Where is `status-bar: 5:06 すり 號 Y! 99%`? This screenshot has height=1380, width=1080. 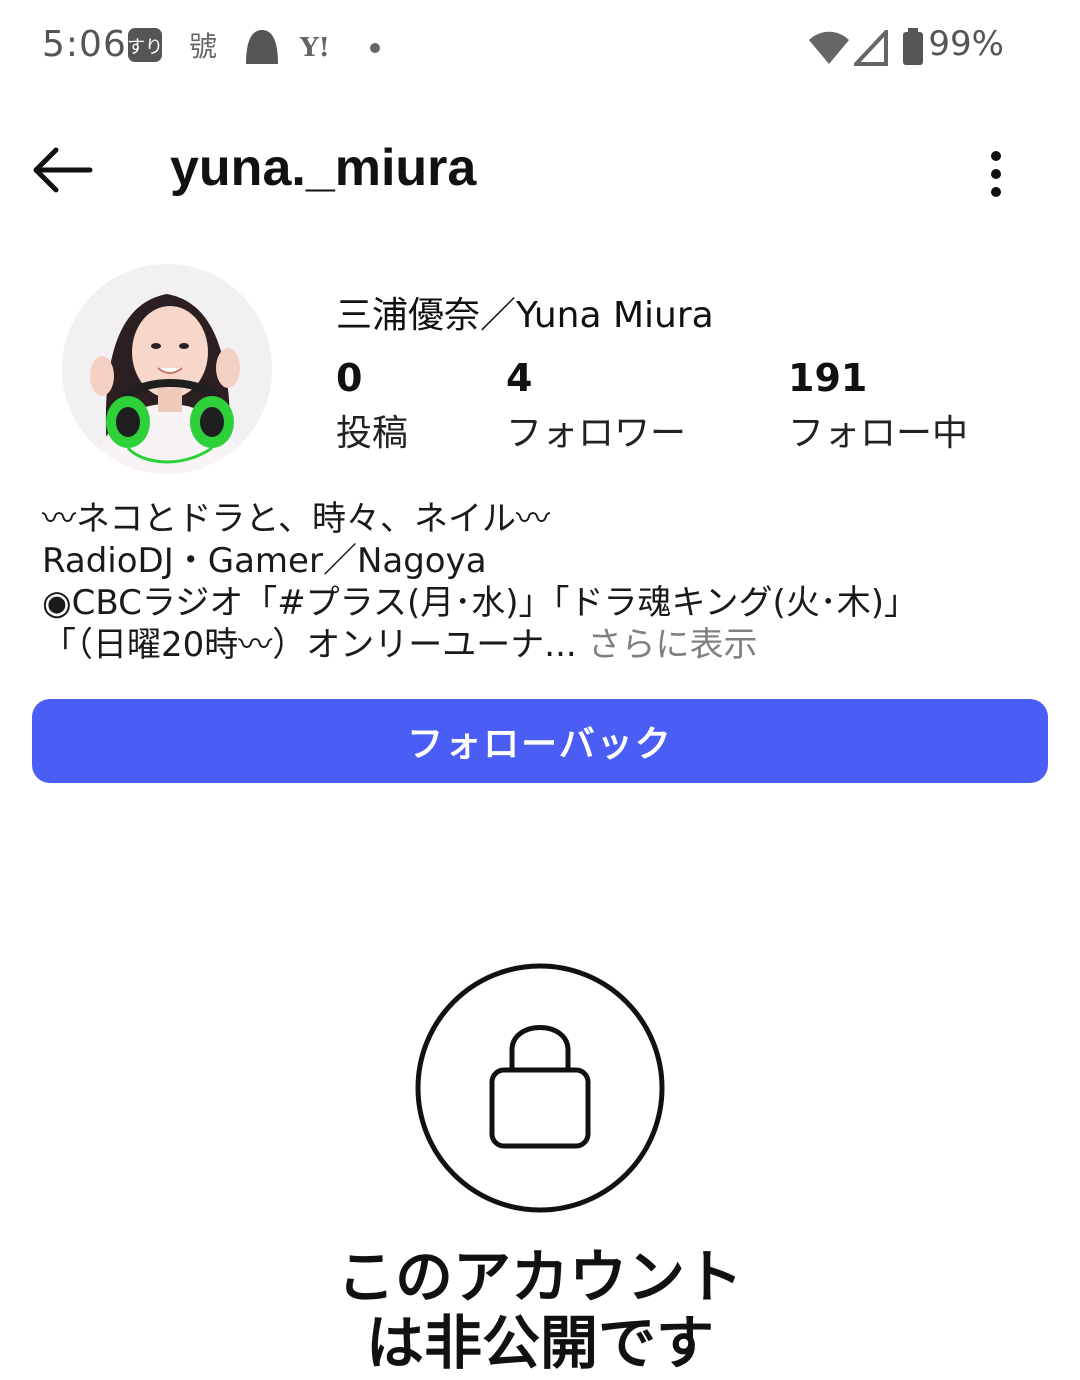
status-bar: 5:06 すり 號 Y! 99% is located at coordinates (540, 50).